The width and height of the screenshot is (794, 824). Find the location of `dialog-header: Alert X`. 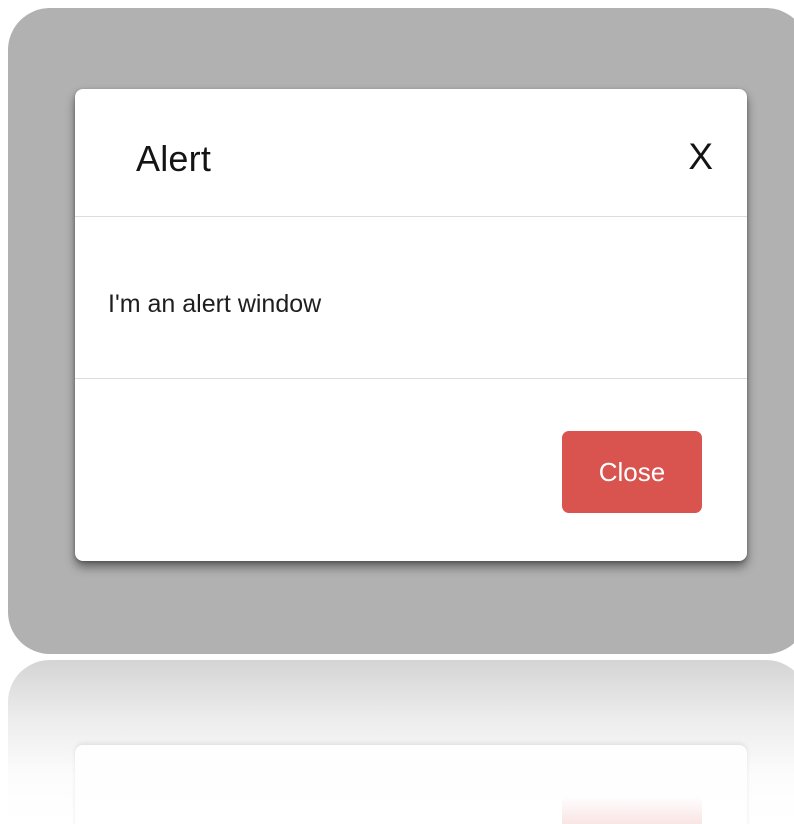

dialog-header: Alert X is located at coordinates (411, 153).